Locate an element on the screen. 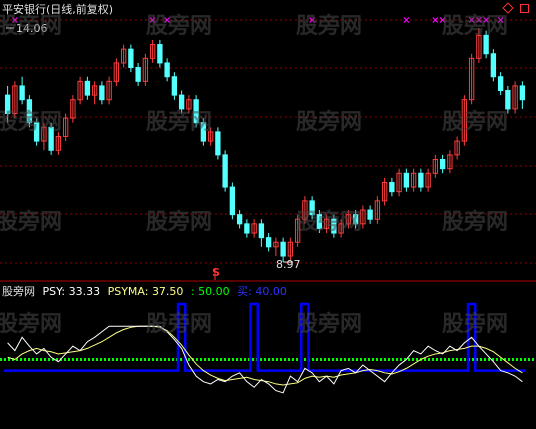  psyma-line is located at coordinates (265, 355).